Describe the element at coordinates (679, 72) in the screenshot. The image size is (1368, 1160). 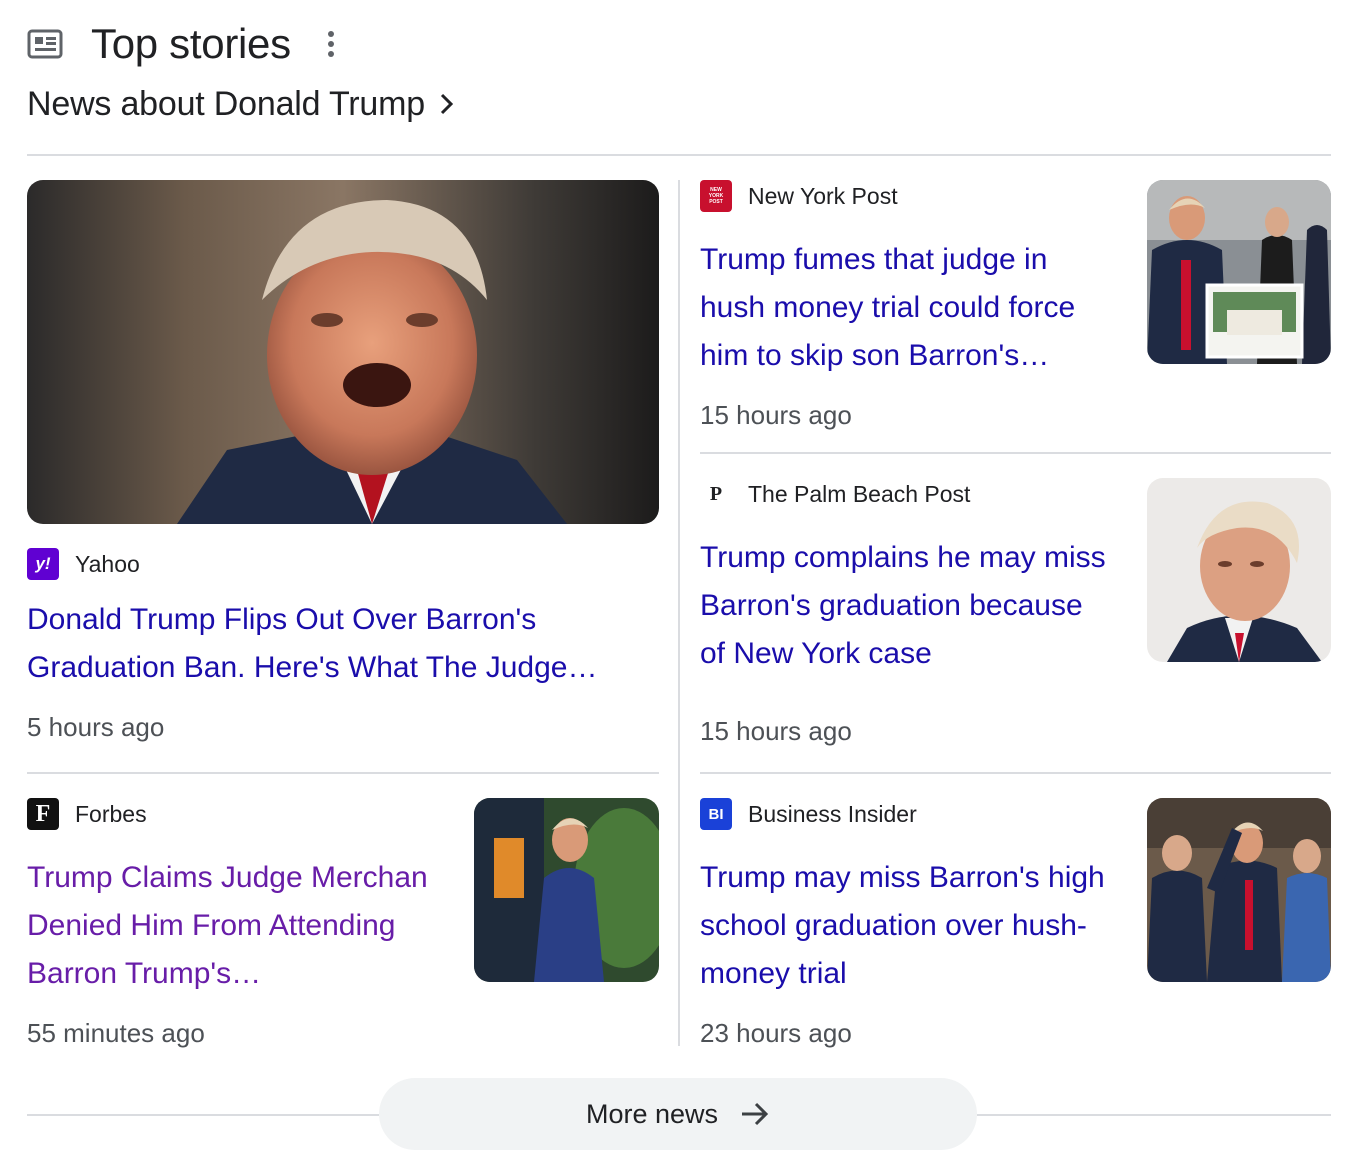
I see `top-stories-header: Top stories News about Donald Trump` at that location.